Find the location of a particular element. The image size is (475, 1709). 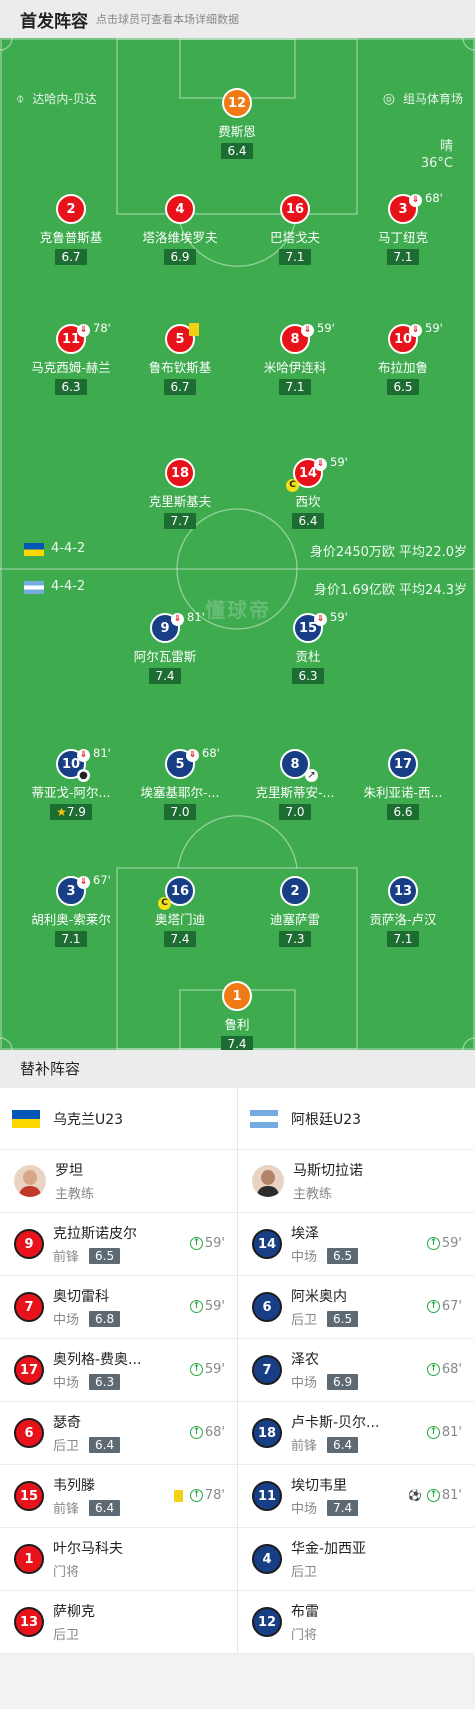

sub-in-minute: 78' is located at coordinates (214, 1495).